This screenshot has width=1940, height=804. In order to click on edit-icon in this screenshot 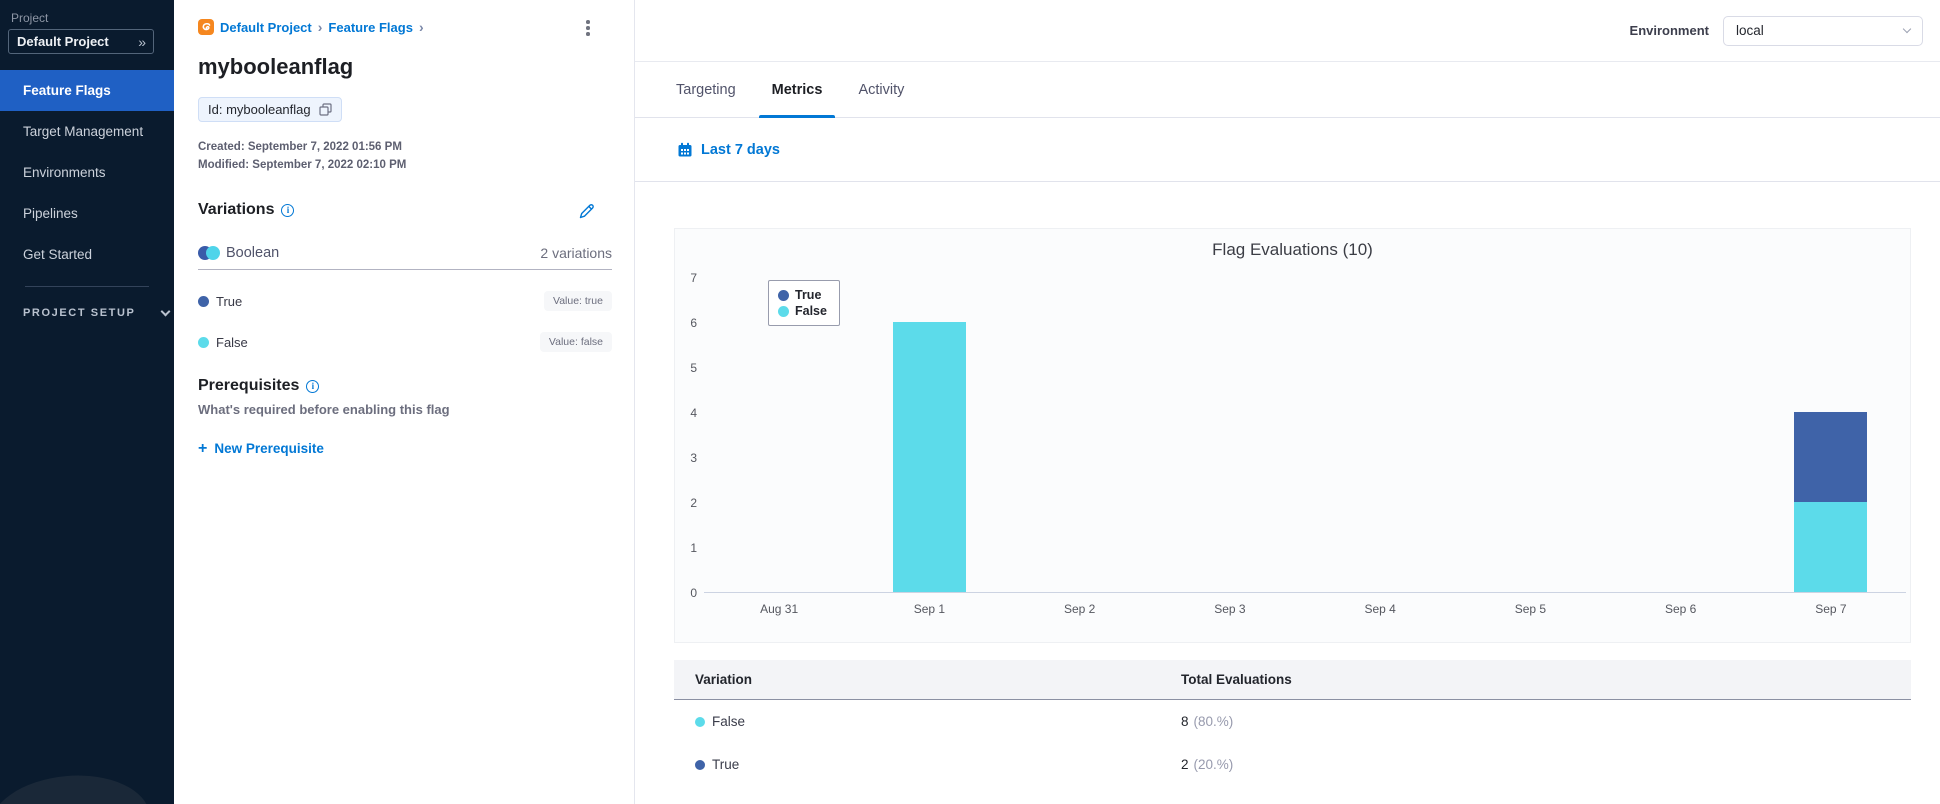, I will do `click(587, 211)`.